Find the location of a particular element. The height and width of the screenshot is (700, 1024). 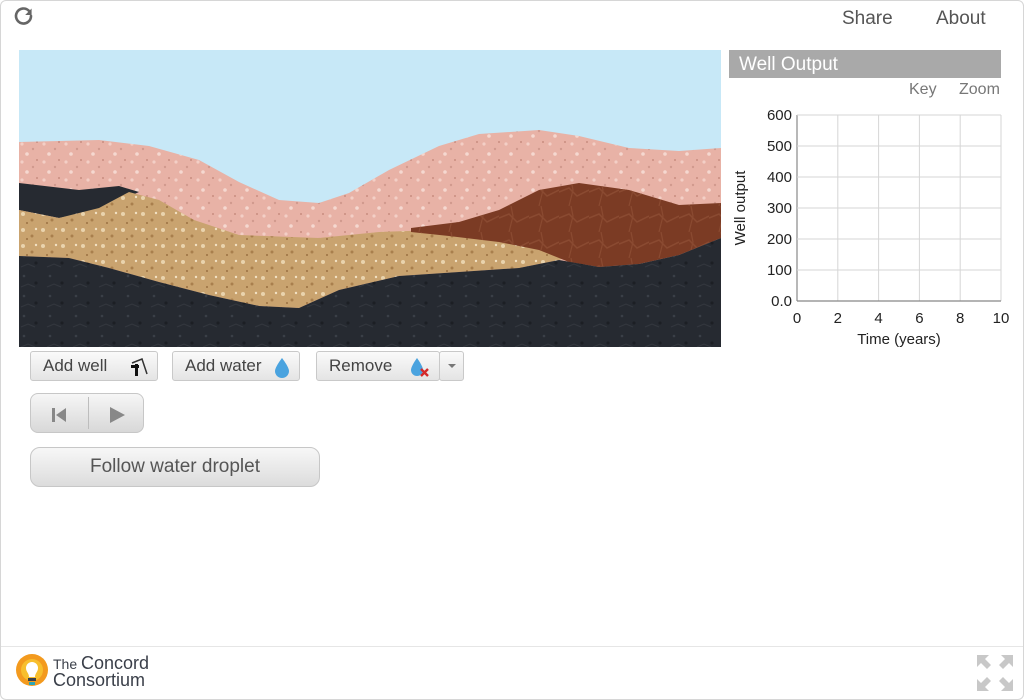

y-tick-label: 0.0 is located at coordinates (781, 301).